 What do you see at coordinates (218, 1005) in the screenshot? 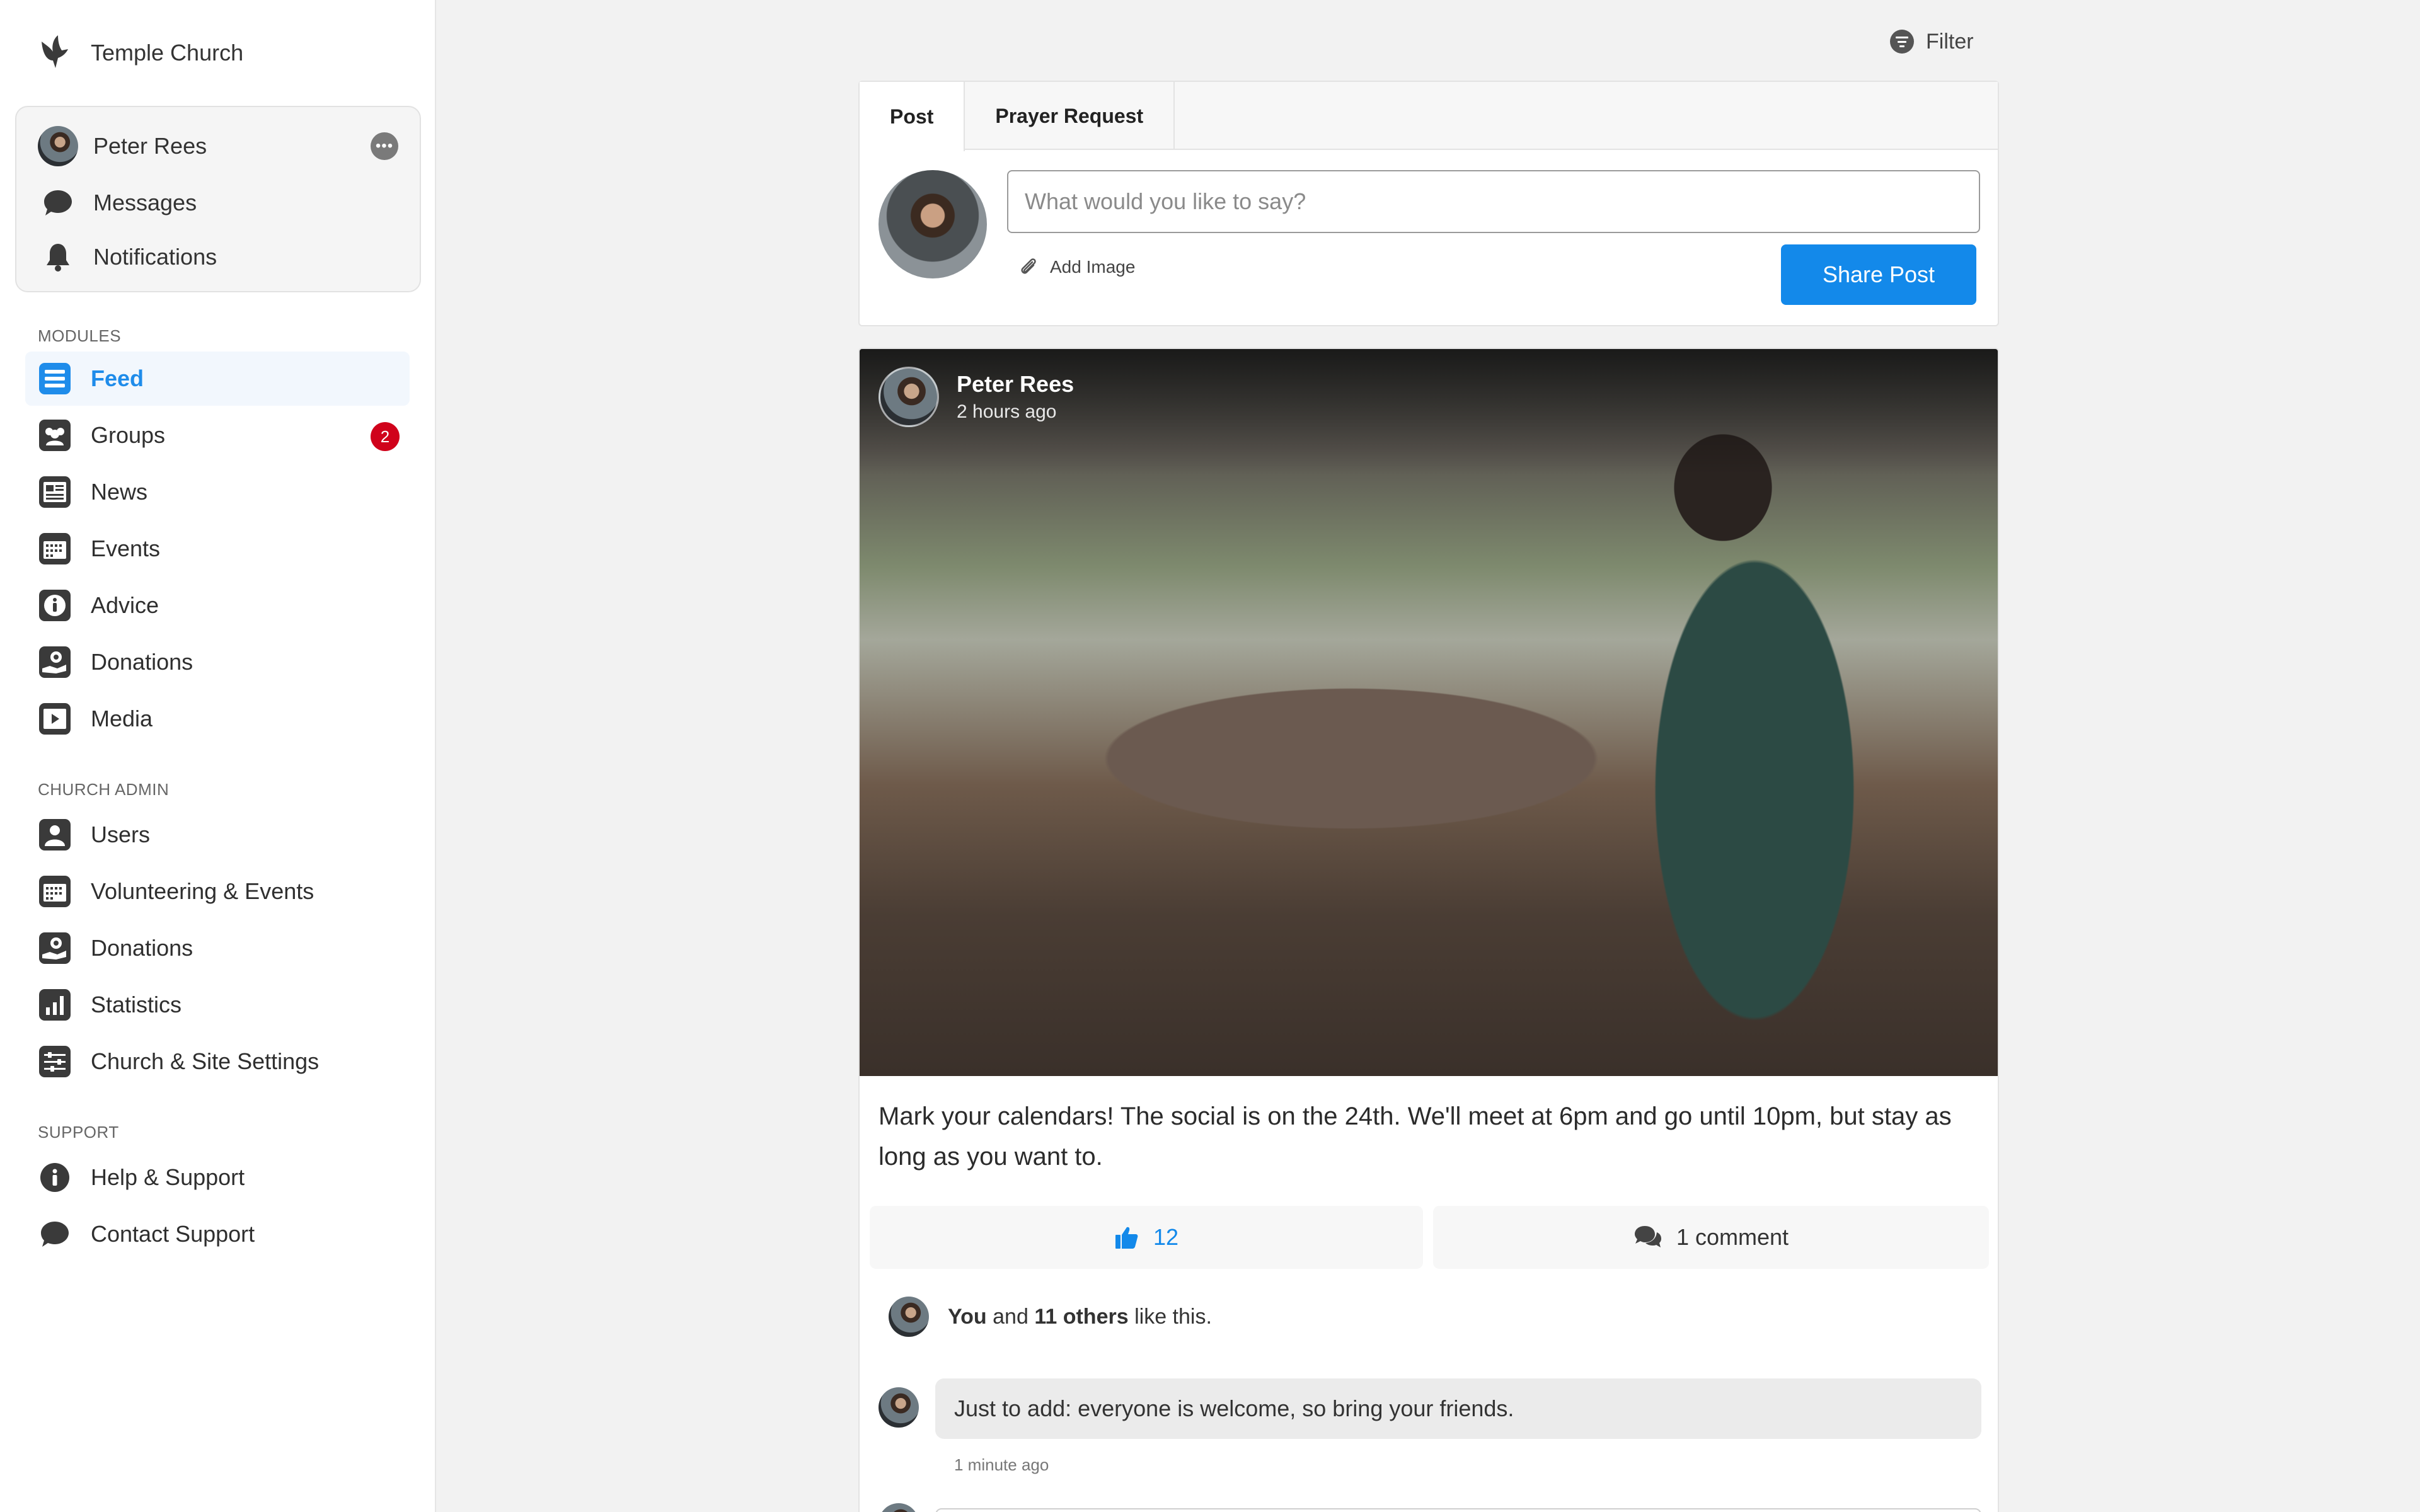
I see `nav-statistics: Statistics` at bounding box center [218, 1005].